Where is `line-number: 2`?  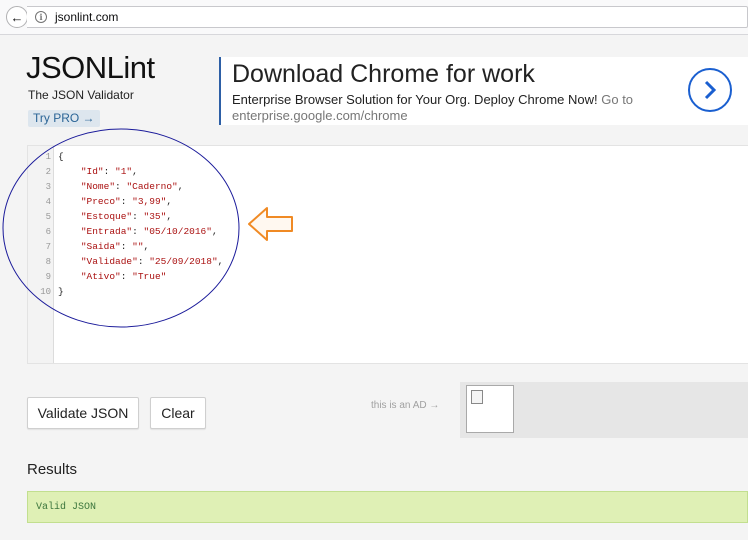 line-number: 2 is located at coordinates (48, 172).